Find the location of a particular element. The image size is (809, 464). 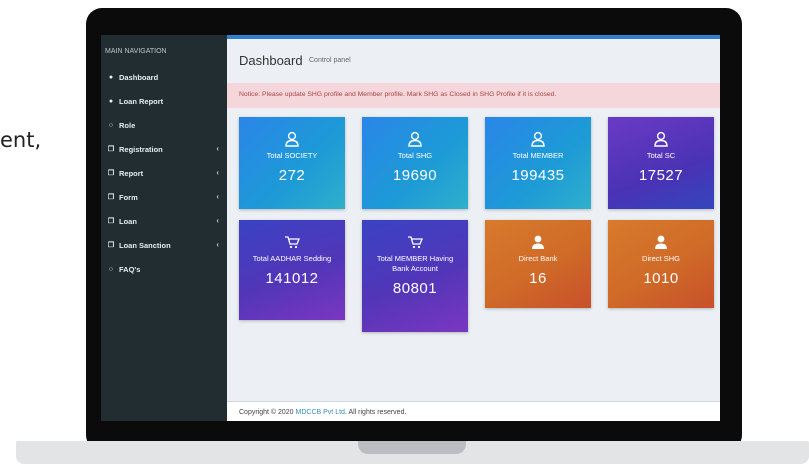

footer-company-link: MDCCB Pvt Ltd is located at coordinates (320, 412).